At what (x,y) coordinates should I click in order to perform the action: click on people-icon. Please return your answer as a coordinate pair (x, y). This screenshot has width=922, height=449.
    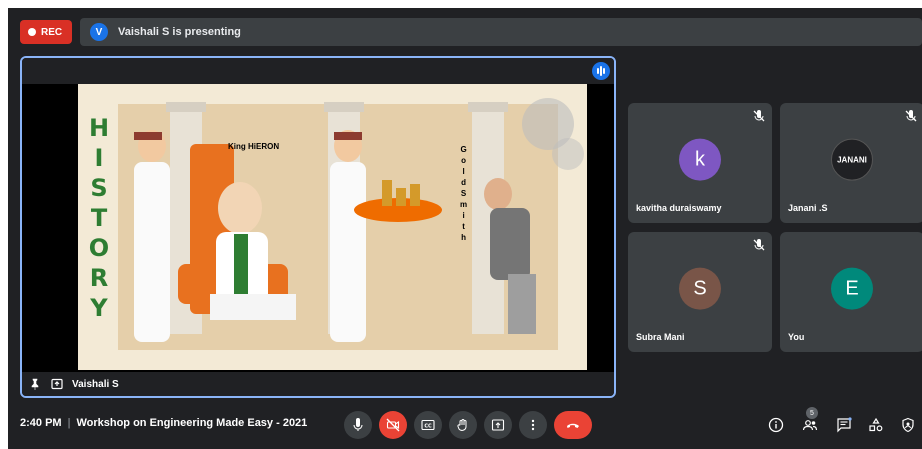
    Looking at the image, I should click on (810, 425).